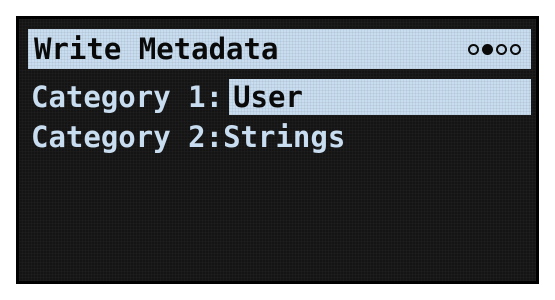  Describe the element at coordinates (127, 136) in the screenshot. I see `category-2-label: Category 2:` at that location.